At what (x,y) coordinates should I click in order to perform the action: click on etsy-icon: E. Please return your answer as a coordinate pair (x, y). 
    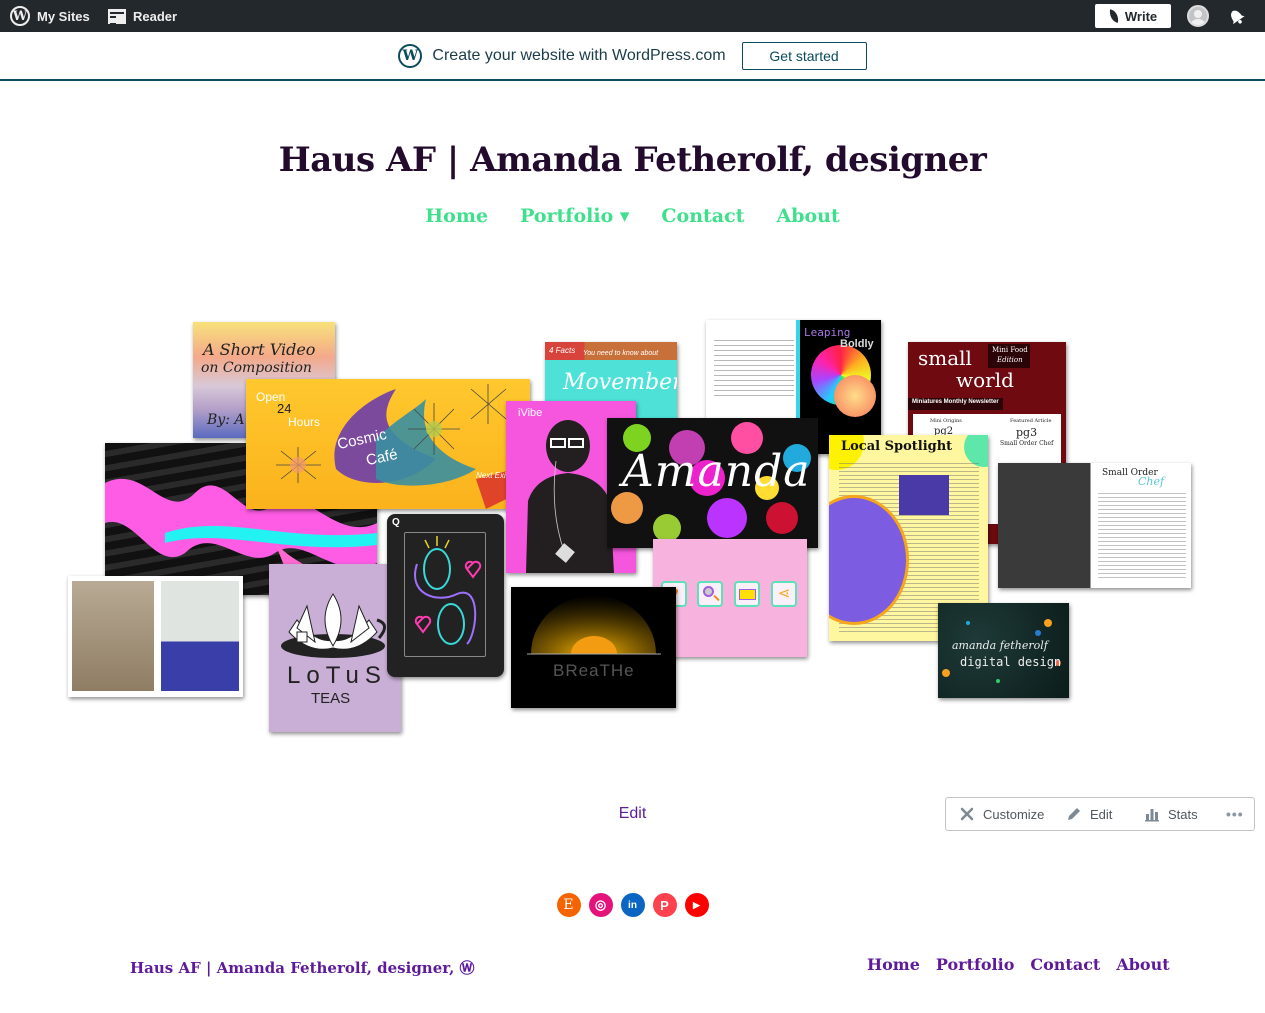
    Looking at the image, I should click on (568, 905).